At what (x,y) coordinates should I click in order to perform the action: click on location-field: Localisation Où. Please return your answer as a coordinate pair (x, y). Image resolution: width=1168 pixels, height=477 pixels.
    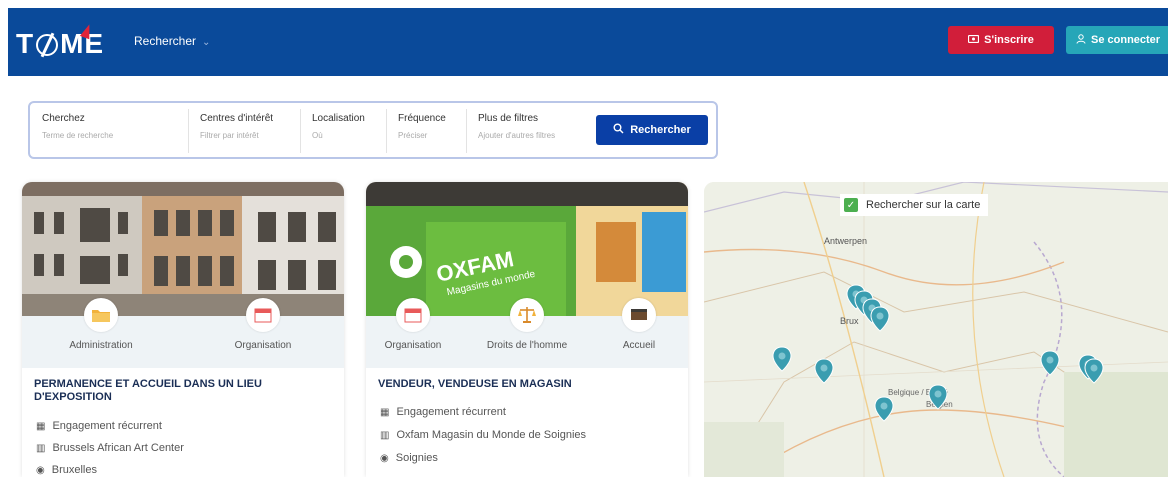
    Looking at the image, I should click on (338, 126).